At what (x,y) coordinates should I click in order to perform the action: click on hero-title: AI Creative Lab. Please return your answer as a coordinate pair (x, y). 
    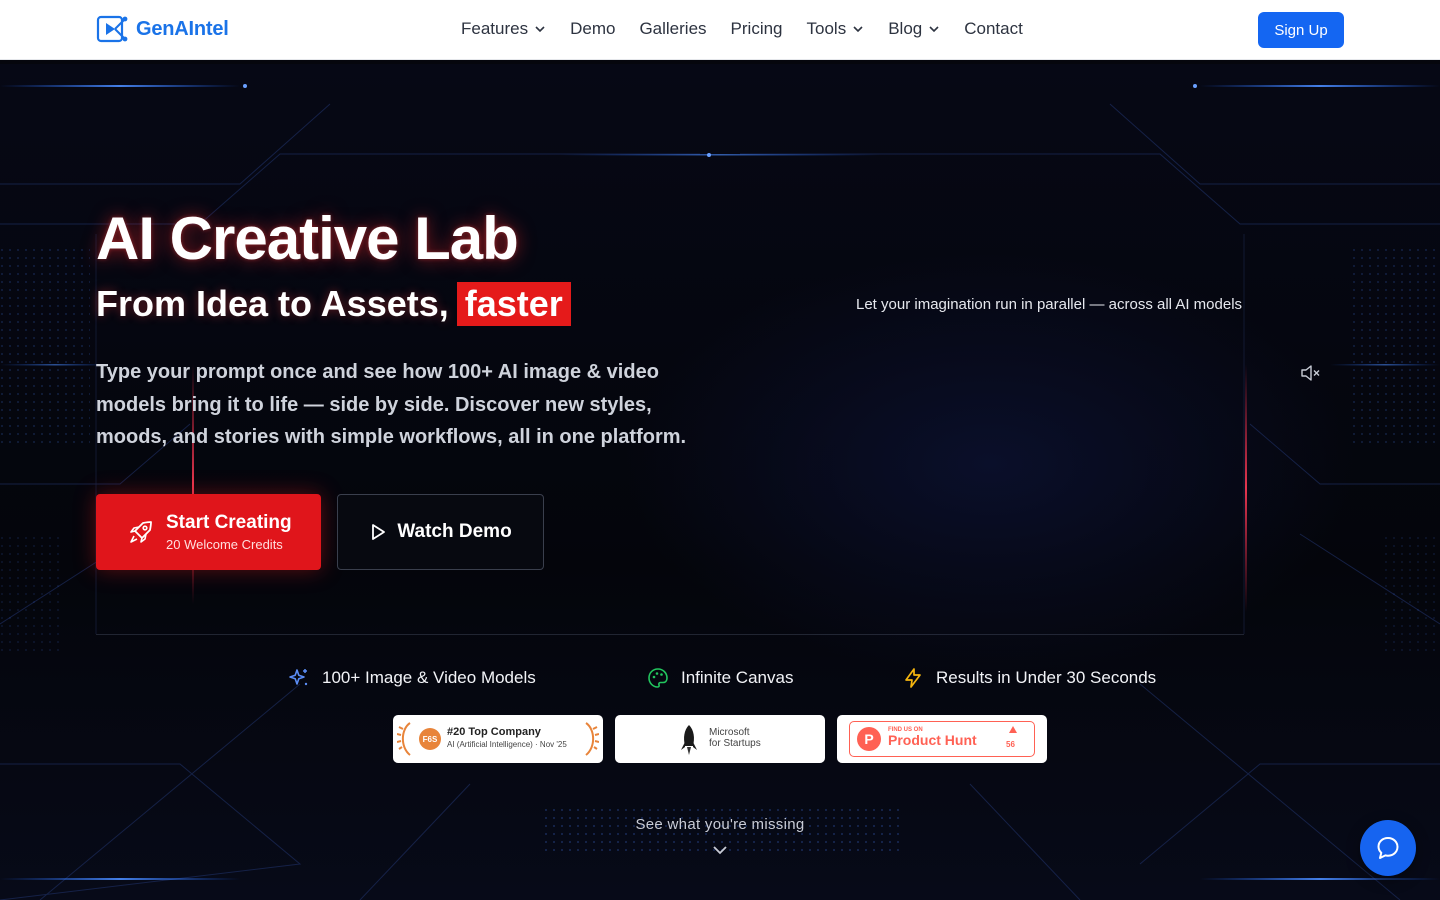
    Looking at the image, I should click on (307, 238).